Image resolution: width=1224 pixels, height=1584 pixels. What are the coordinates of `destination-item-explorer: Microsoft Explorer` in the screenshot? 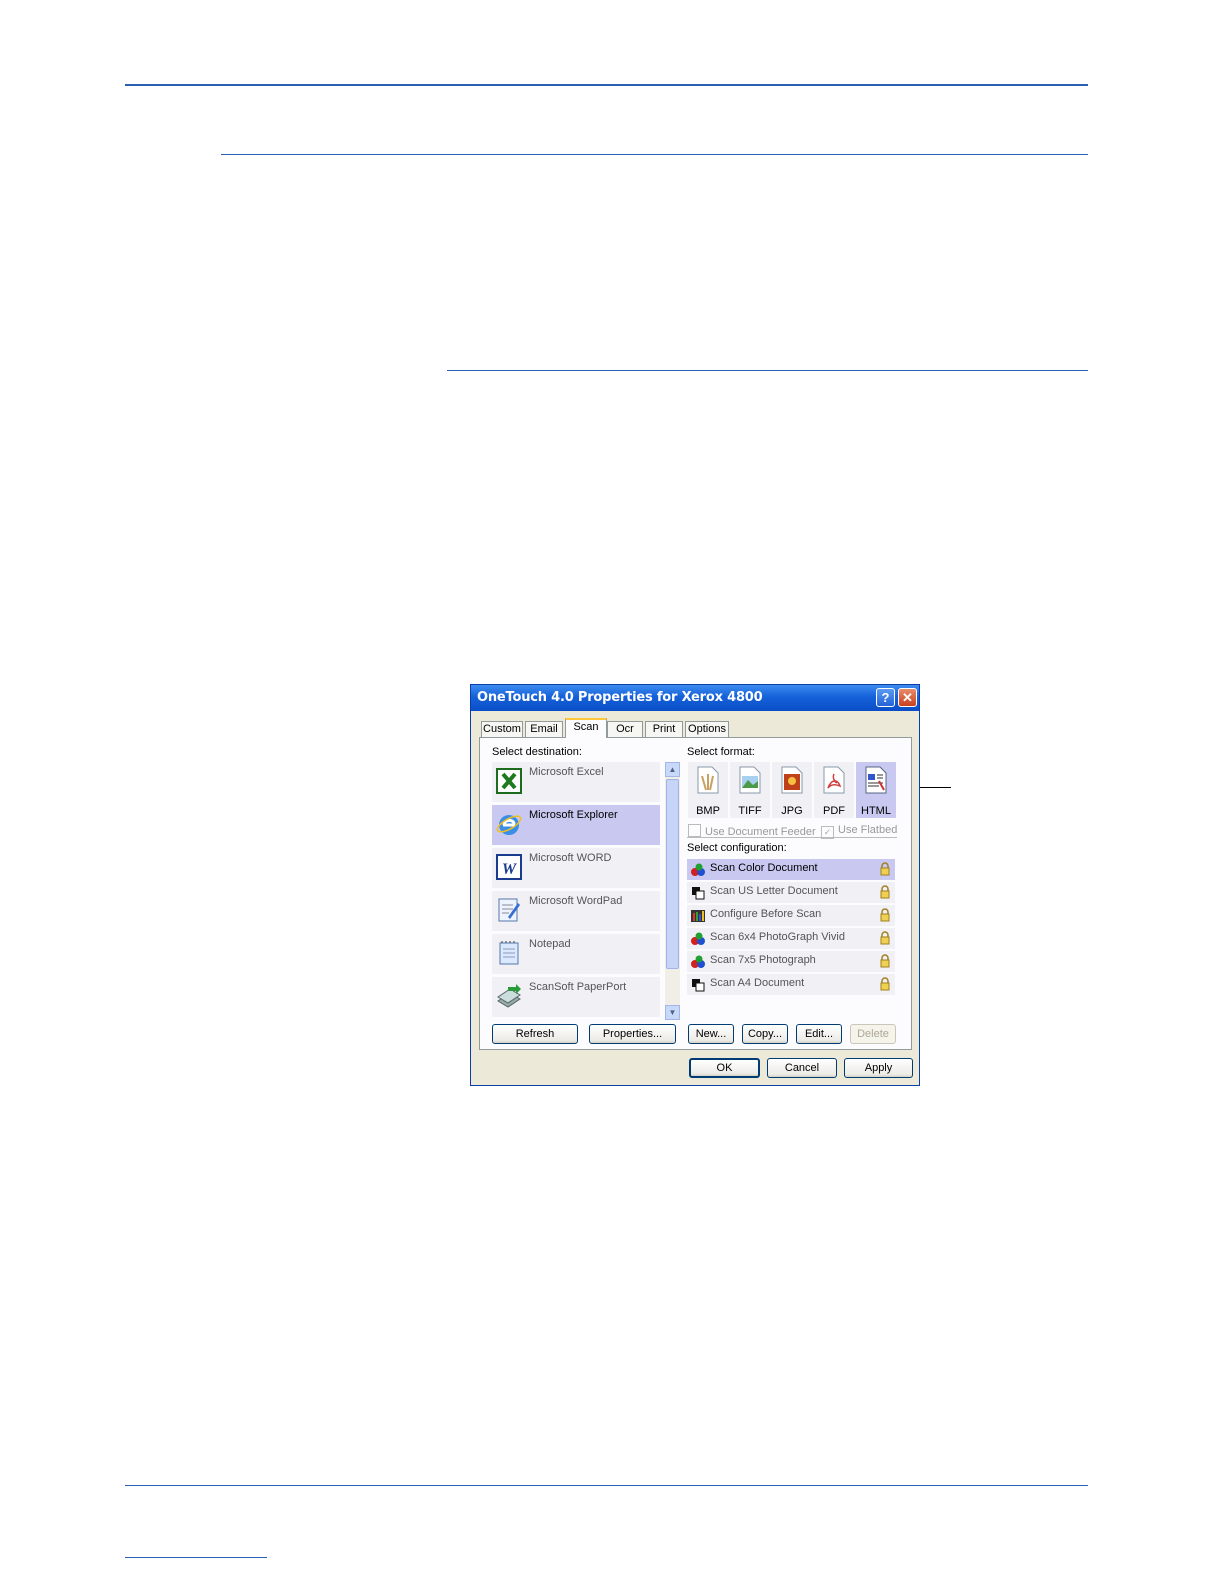 It's located at (576, 825).